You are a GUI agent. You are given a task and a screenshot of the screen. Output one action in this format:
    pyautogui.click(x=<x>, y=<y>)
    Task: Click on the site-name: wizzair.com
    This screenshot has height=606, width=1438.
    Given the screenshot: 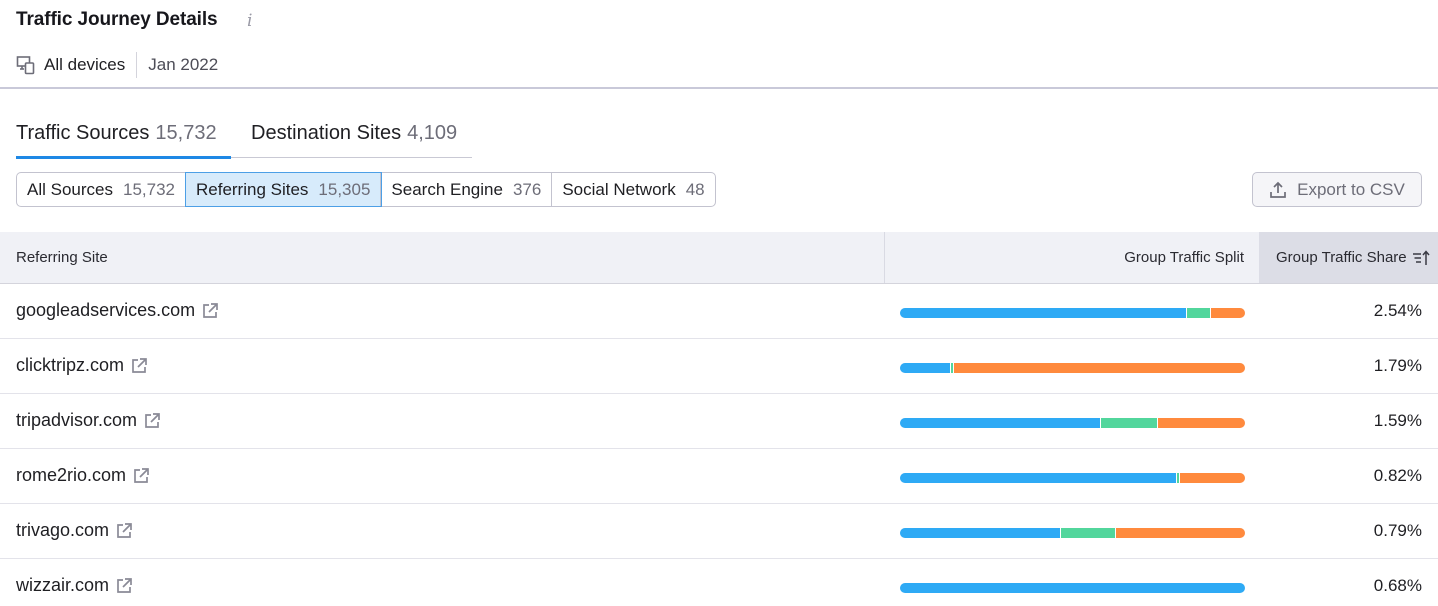 What is the action you would take?
    pyautogui.click(x=63, y=585)
    